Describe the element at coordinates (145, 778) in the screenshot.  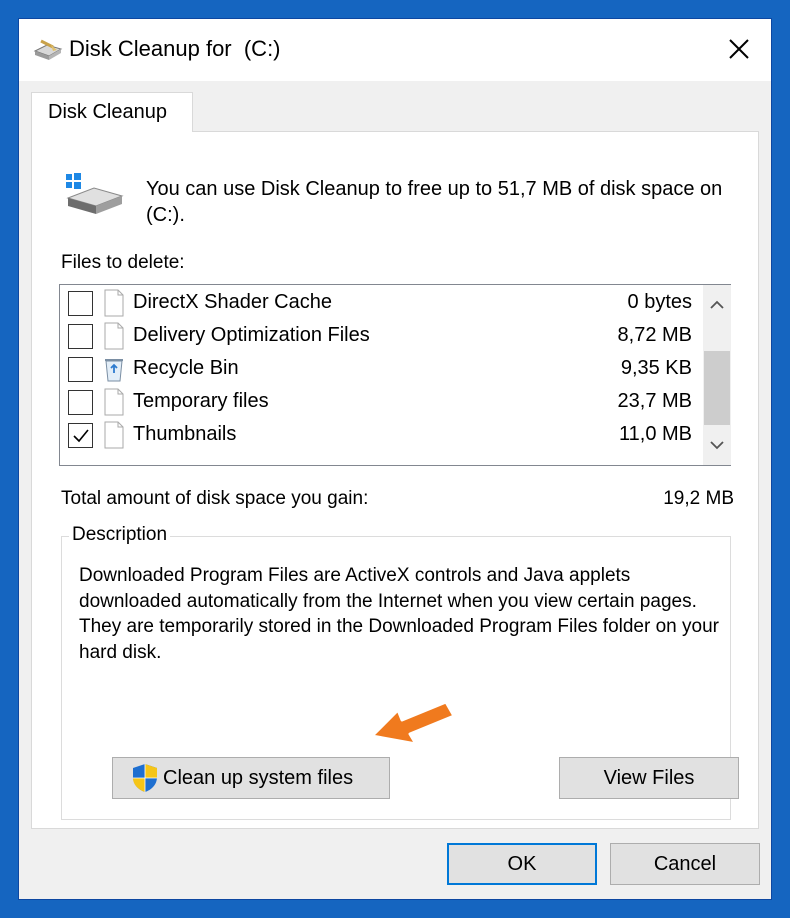
I see `uac-shield-icon` at that location.